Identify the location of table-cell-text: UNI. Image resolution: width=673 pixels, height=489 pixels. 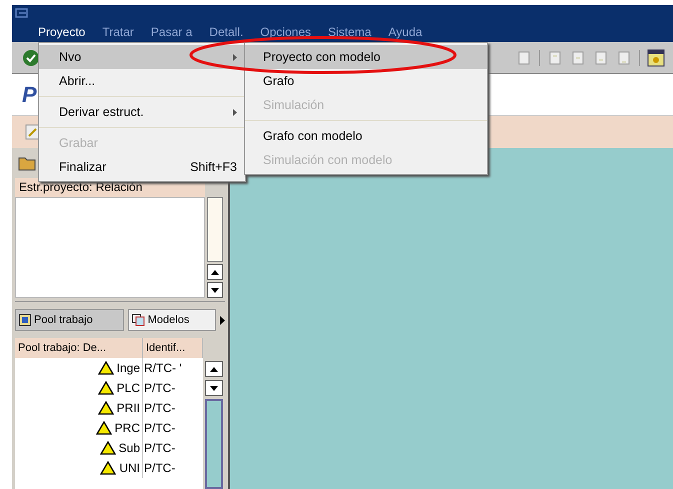
(129, 468).